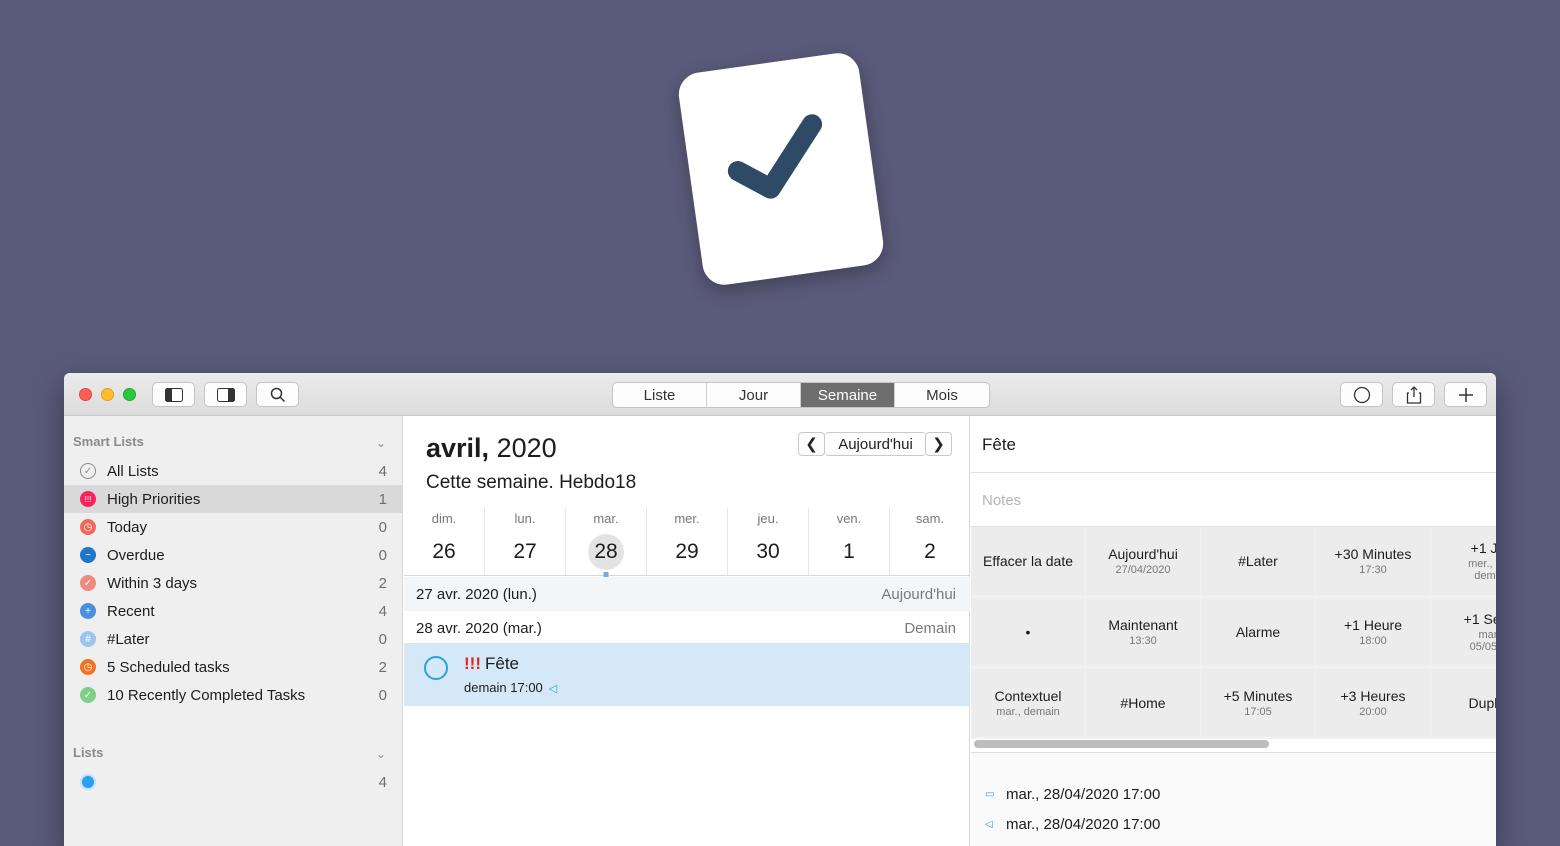 This screenshot has width=1560, height=846. What do you see at coordinates (1001, 500) in the screenshot?
I see `notes-field: Notes` at bounding box center [1001, 500].